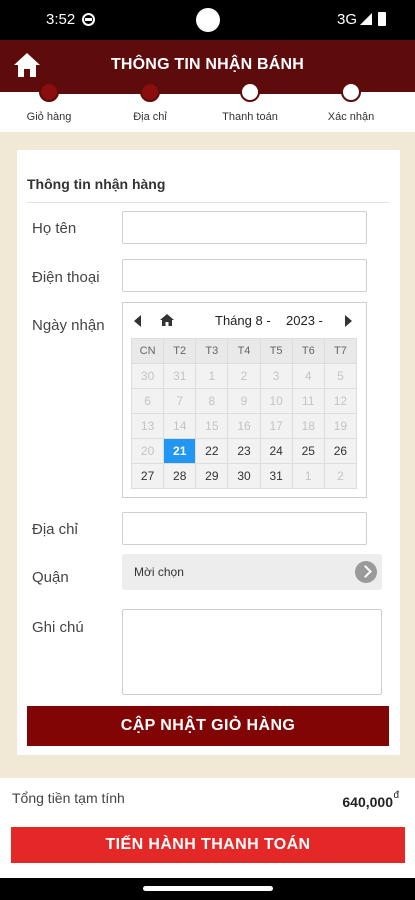 This screenshot has height=900, width=415. I want to click on form-title: Thông tin nhận hàng, so click(96, 184).